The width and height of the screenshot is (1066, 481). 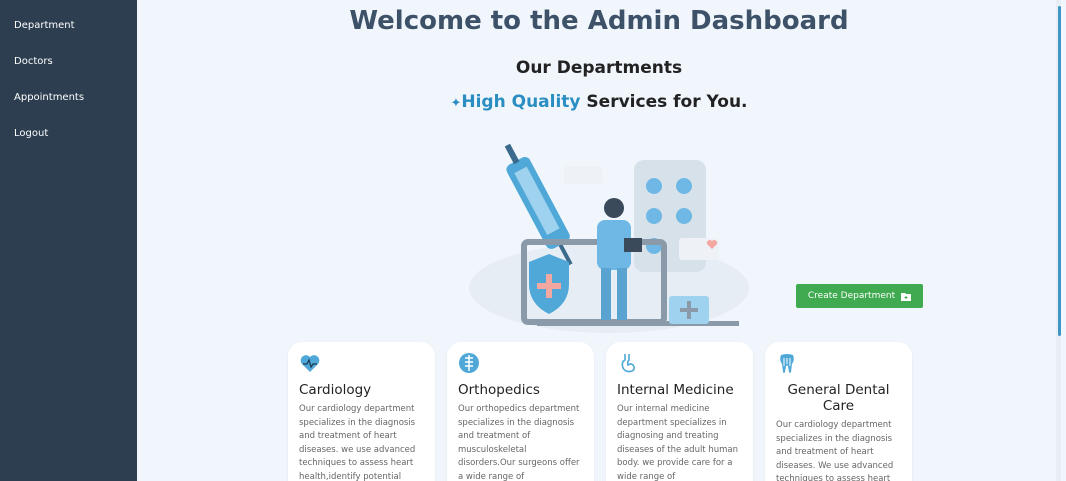 I want to click on scrollbar, so click(x=1058, y=240).